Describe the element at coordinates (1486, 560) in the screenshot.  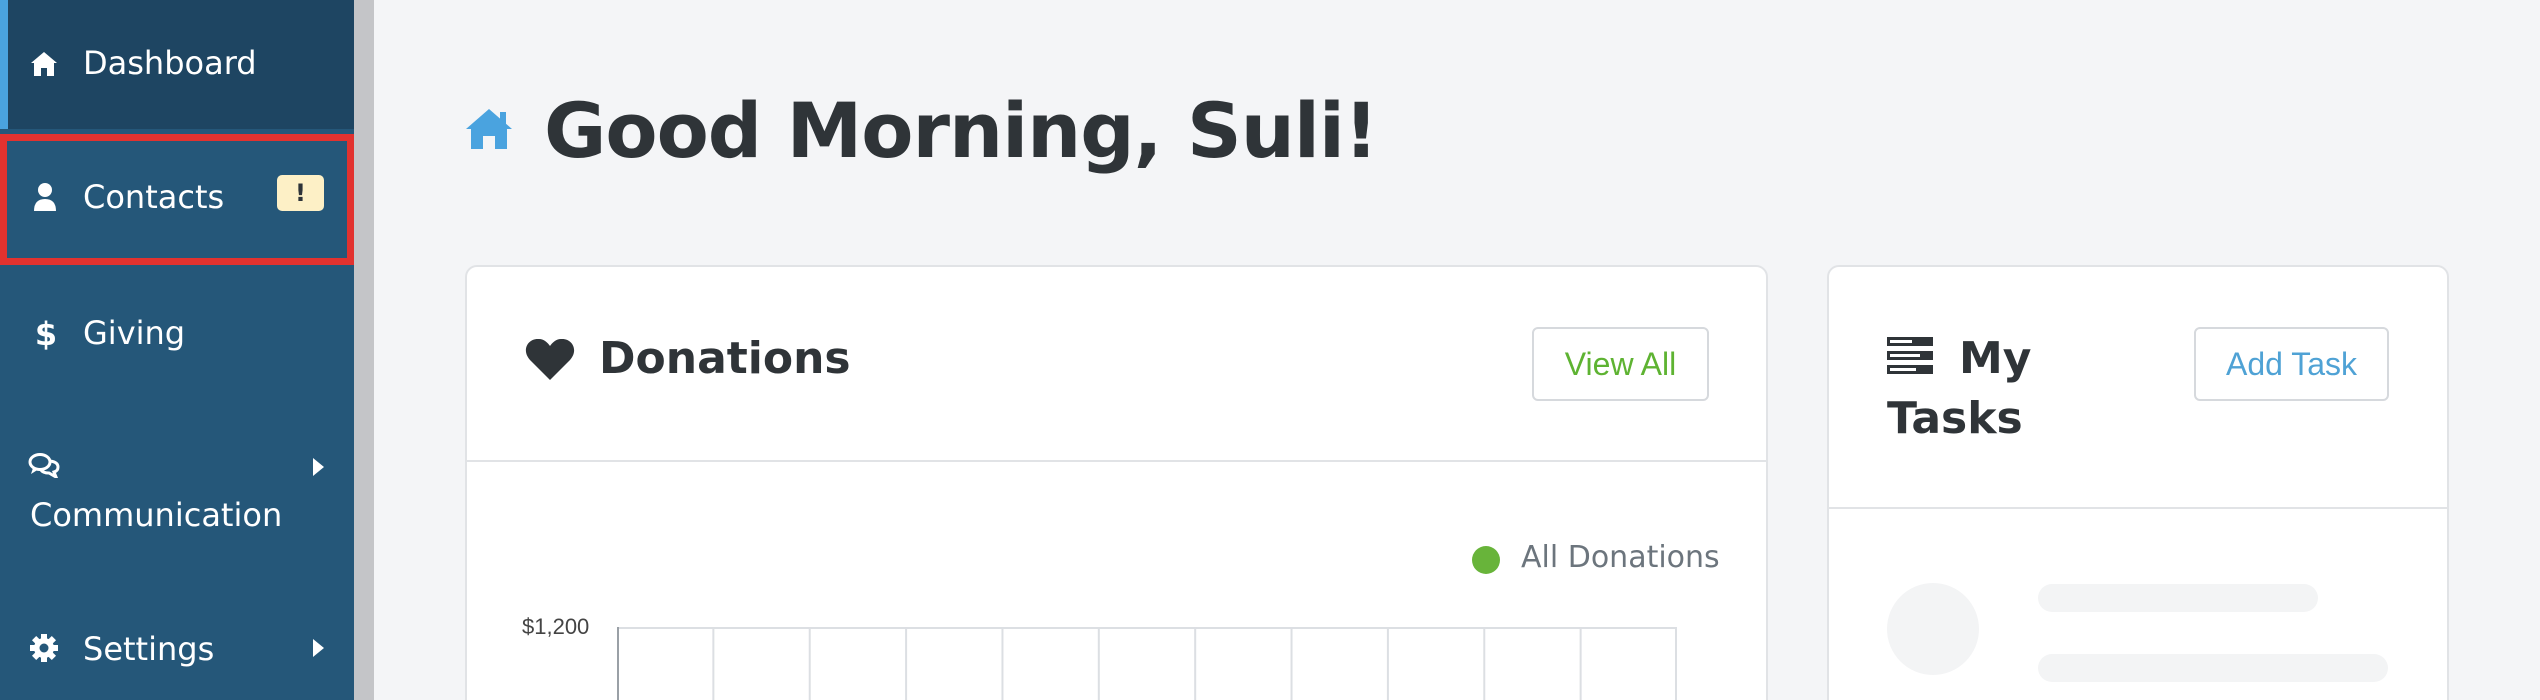
I see `legend-marker` at that location.